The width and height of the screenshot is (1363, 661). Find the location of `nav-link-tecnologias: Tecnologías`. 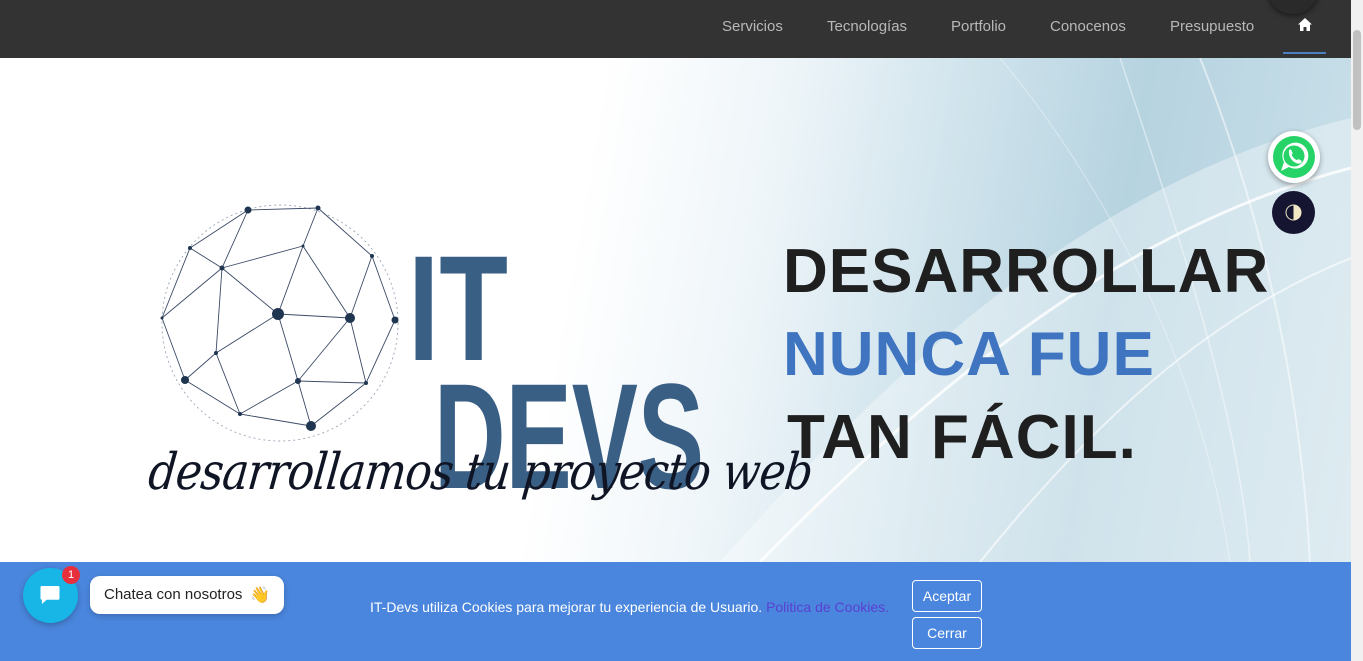

nav-link-tecnologias: Tecnologías is located at coordinates (867, 26).